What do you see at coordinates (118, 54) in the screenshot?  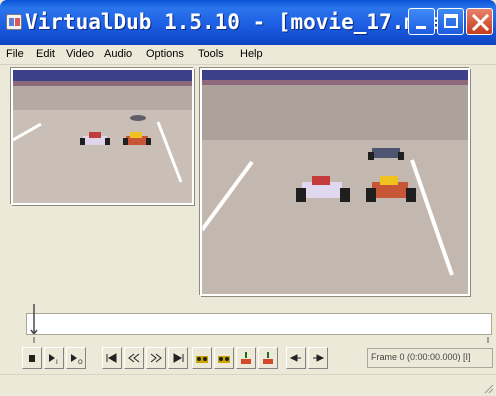 I see `menu-audio: Audio` at bounding box center [118, 54].